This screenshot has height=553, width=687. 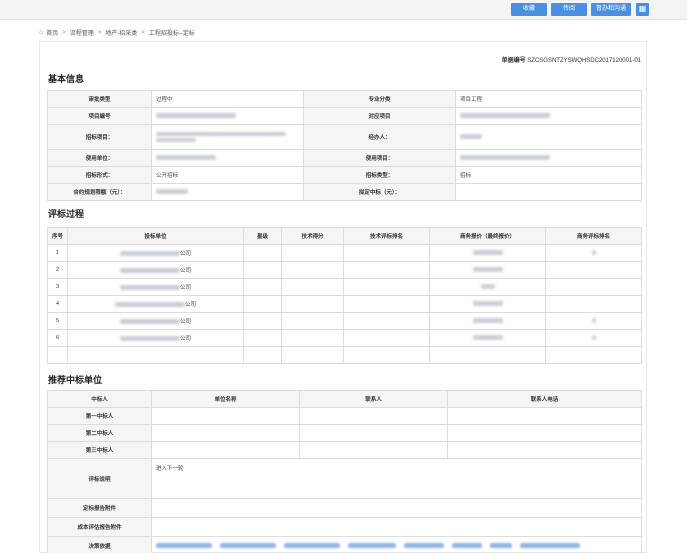 What do you see at coordinates (343, 10) in the screenshot?
I see `top-toolbar: 收藏 传阅 督办和沟通 ▦` at bounding box center [343, 10].